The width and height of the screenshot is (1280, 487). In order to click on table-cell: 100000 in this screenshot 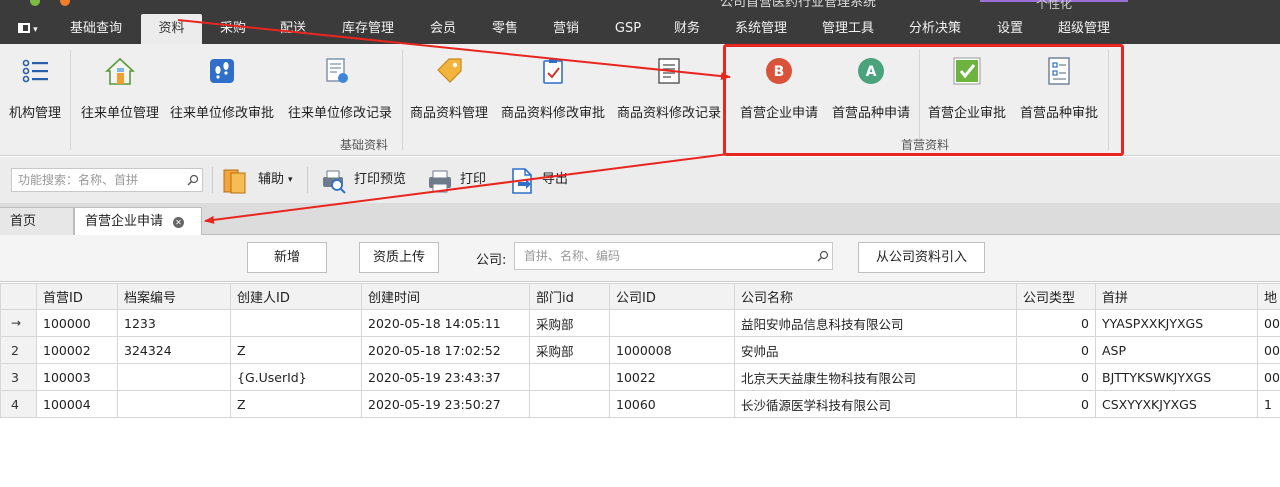, I will do `click(77, 323)`.